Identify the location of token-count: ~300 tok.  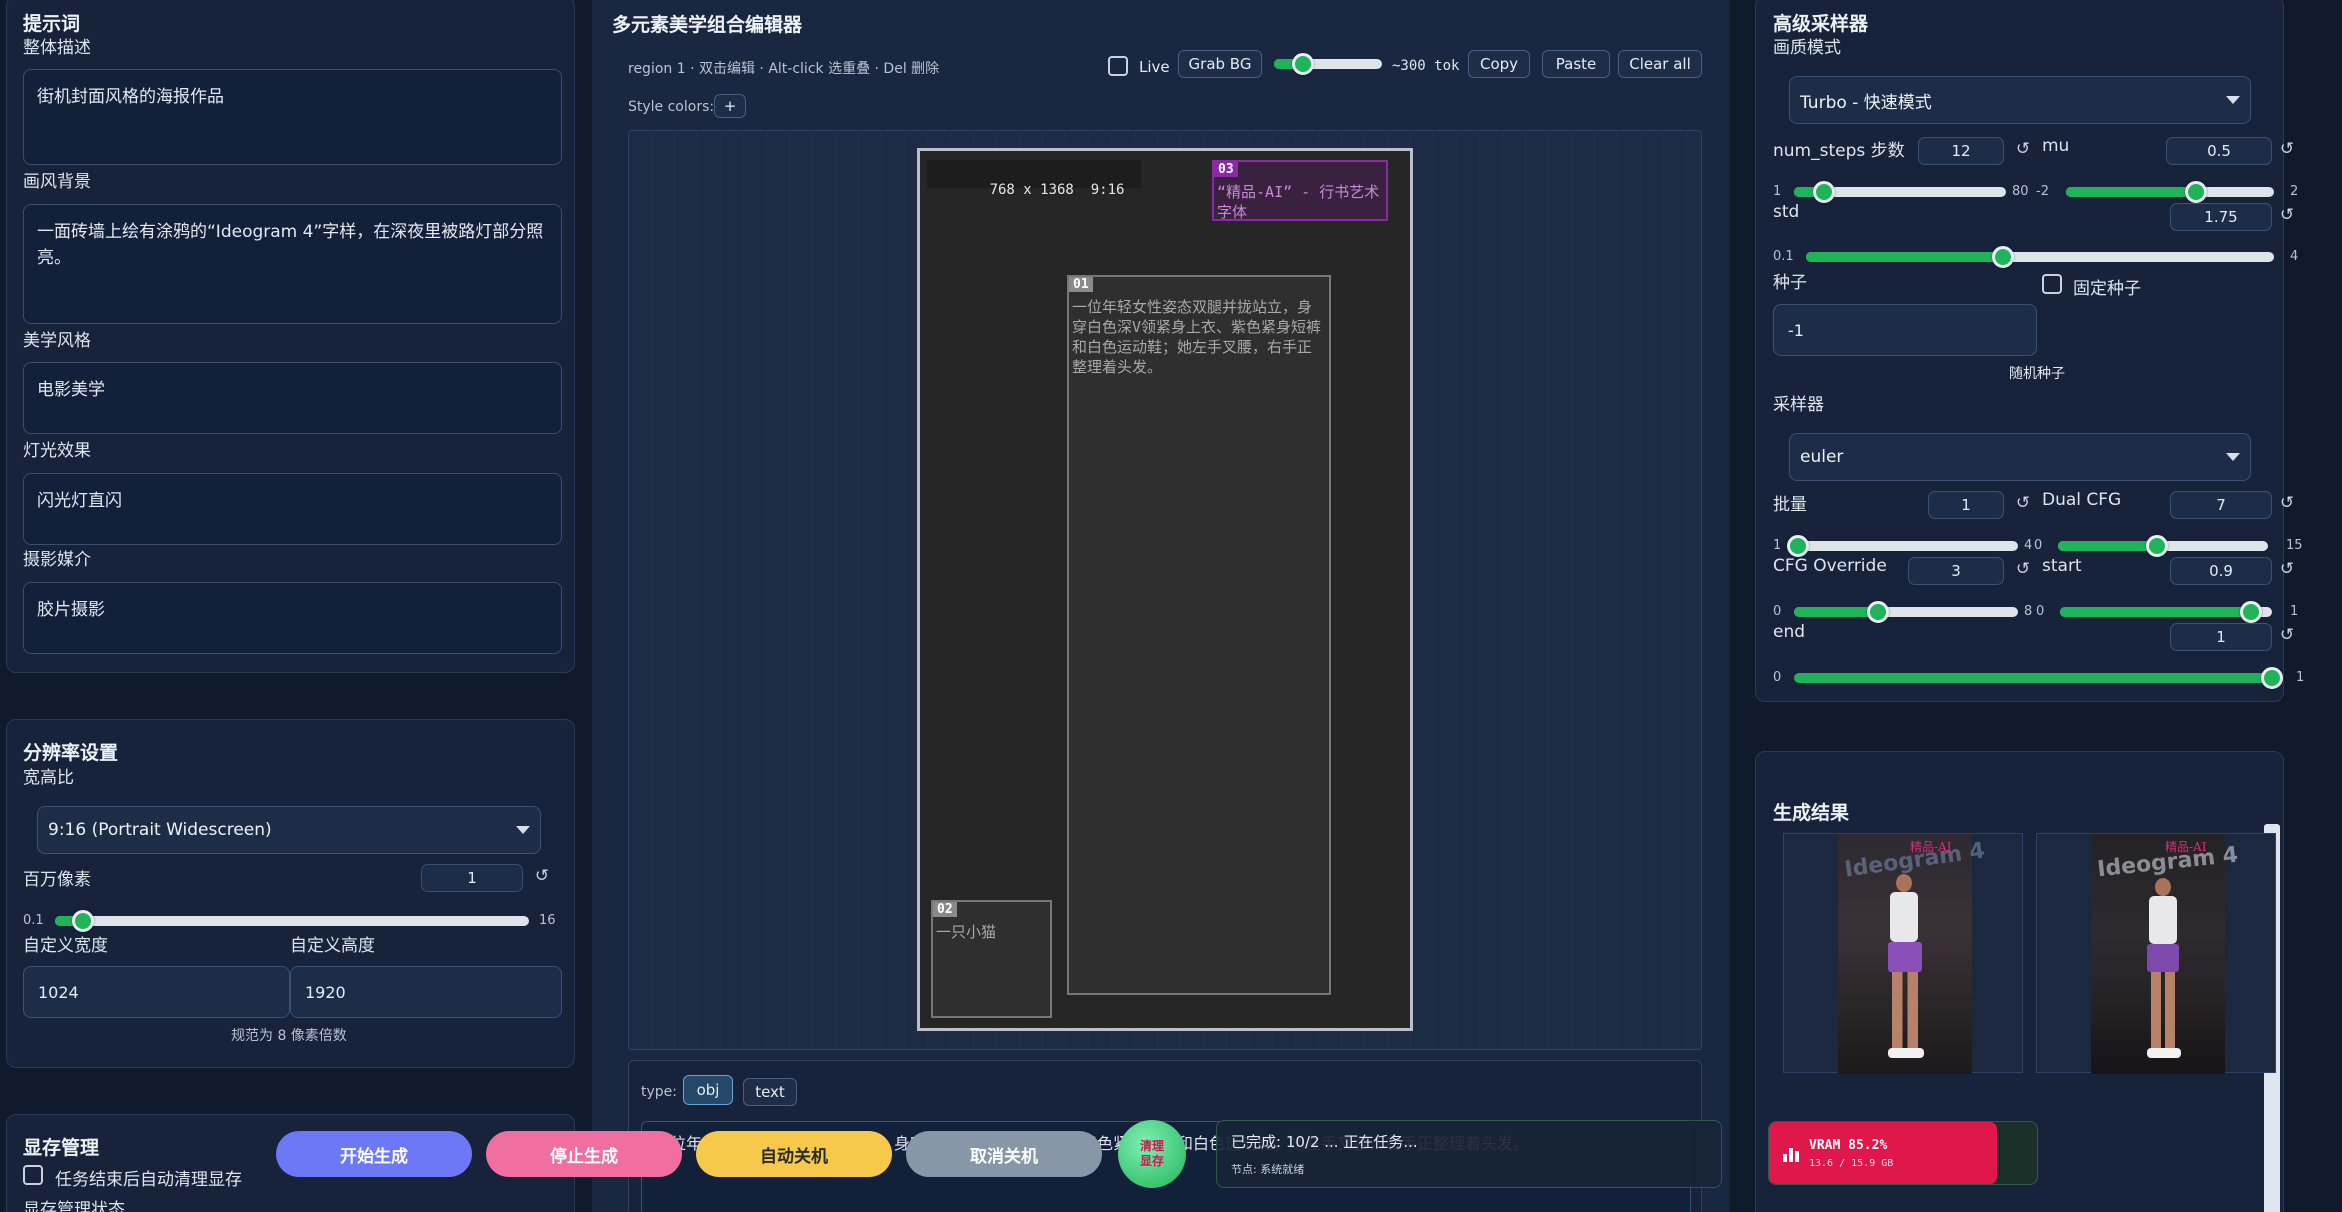
(1426, 66).